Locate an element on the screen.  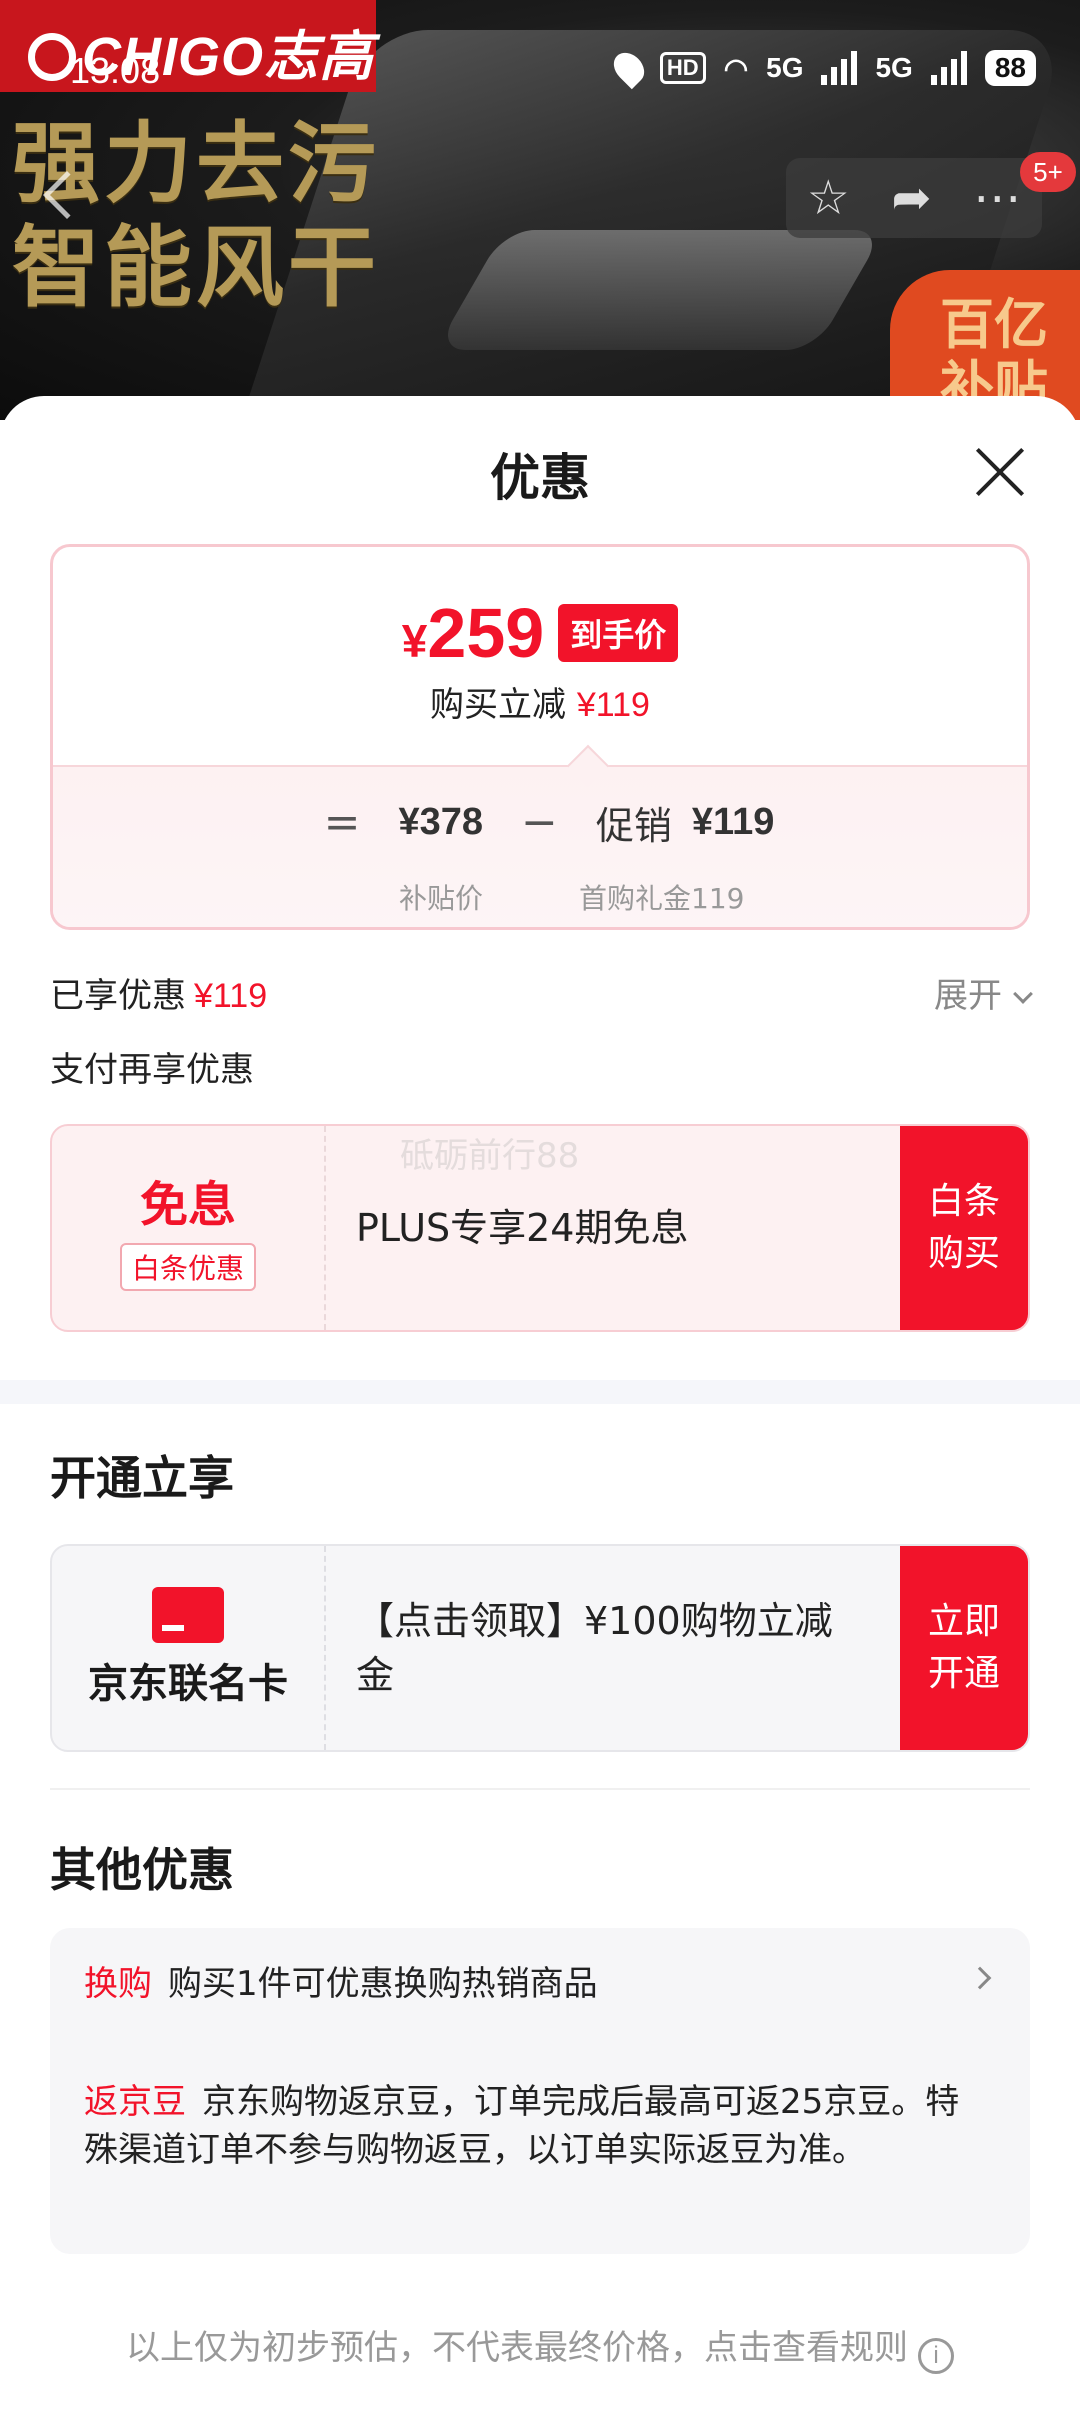
other-section-title: 其他优惠 is located at coordinates (142, 1870).